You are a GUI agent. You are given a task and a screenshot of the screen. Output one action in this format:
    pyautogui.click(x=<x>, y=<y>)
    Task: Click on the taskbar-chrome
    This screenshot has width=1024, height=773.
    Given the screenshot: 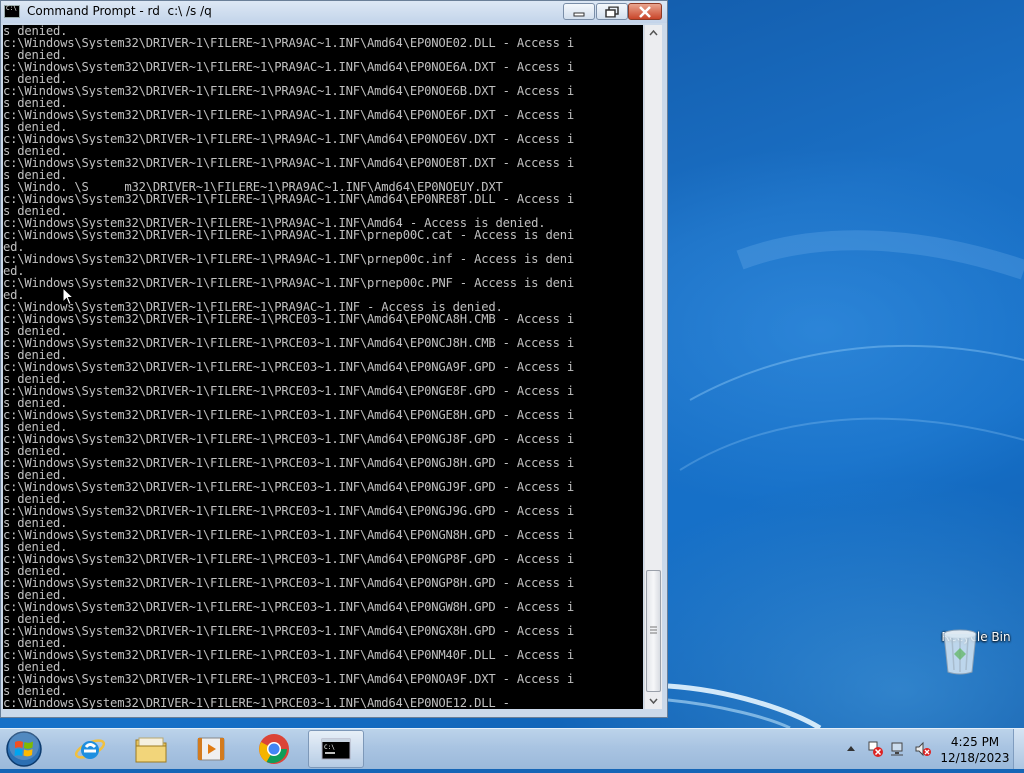 What is the action you would take?
    pyautogui.click(x=274, y=749)
    